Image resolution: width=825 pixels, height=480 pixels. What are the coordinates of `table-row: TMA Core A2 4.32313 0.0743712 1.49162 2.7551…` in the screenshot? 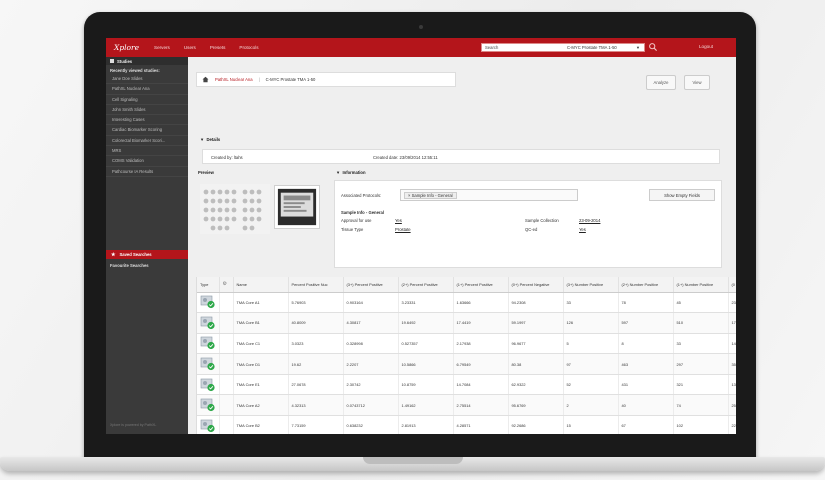 It's located at (466, 405).